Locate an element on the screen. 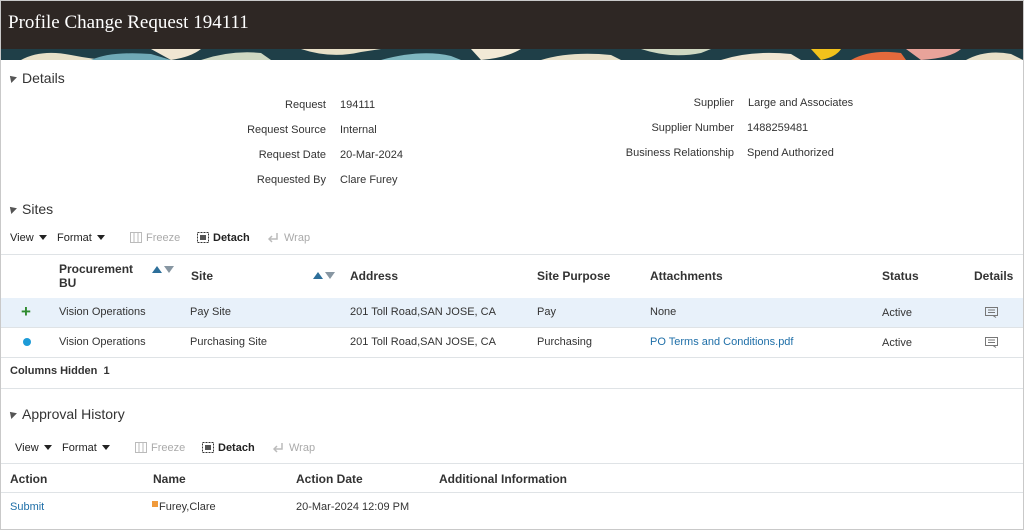 This screenshot has width=1024, height=530. cell-attachments: None is located at coordinates (663, 312).